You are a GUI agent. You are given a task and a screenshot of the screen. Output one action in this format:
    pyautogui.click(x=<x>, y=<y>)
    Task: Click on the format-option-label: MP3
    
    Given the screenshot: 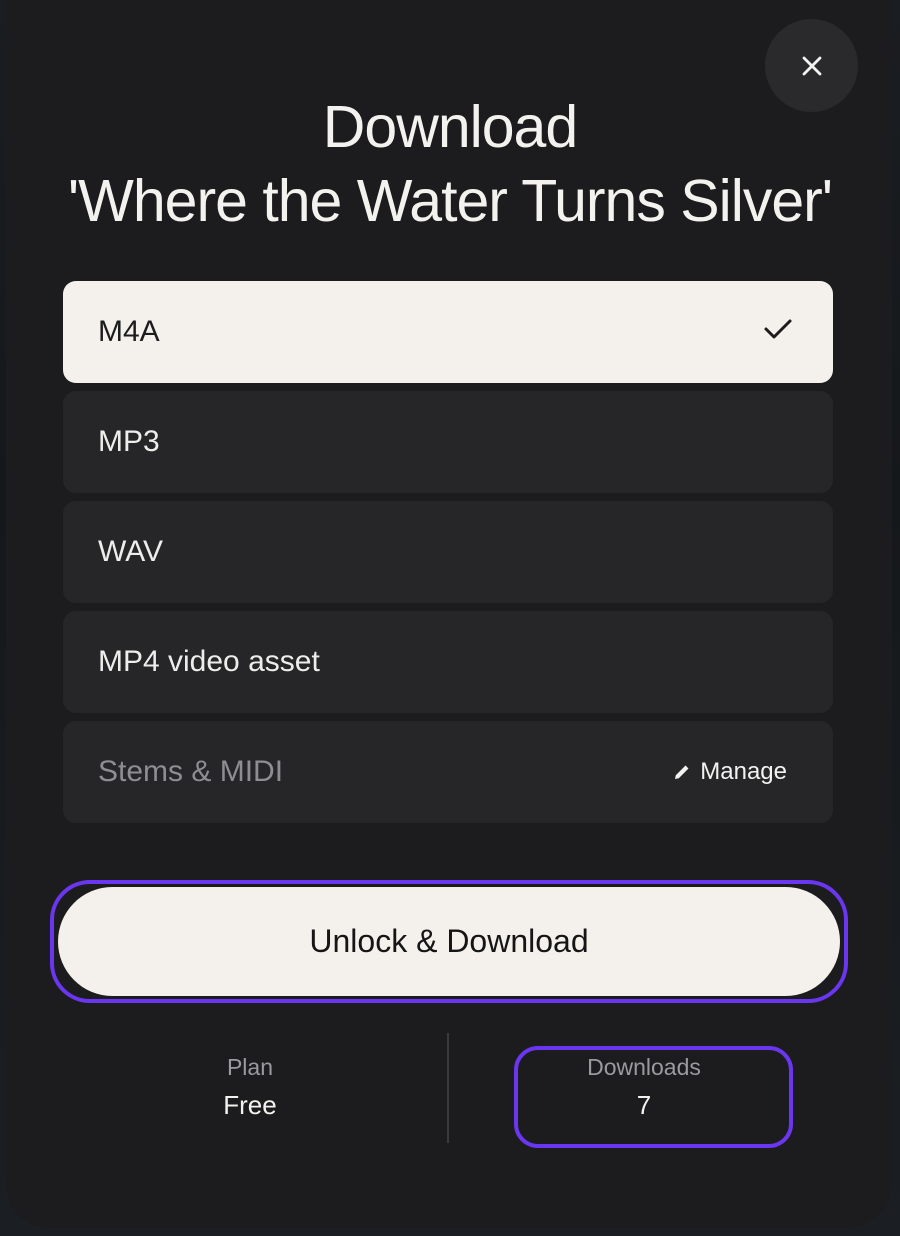 What is the action you would take?
    pyautogui.click(x=129, y=441)
    